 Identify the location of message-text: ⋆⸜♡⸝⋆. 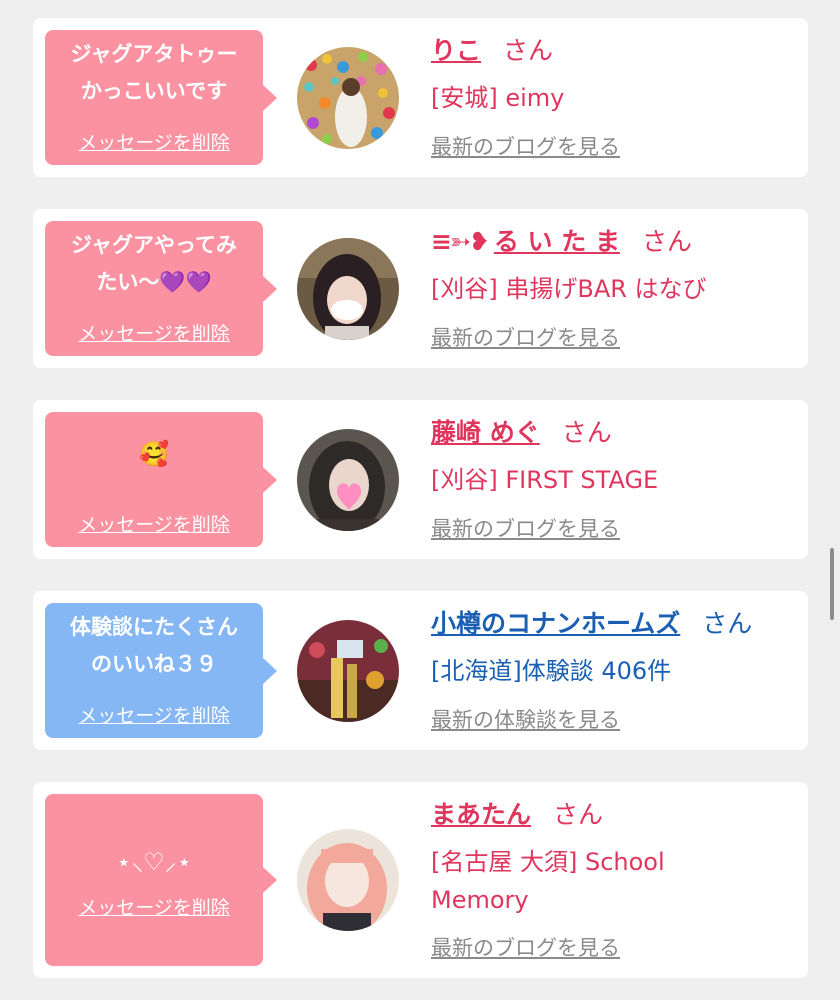
(154, 862).